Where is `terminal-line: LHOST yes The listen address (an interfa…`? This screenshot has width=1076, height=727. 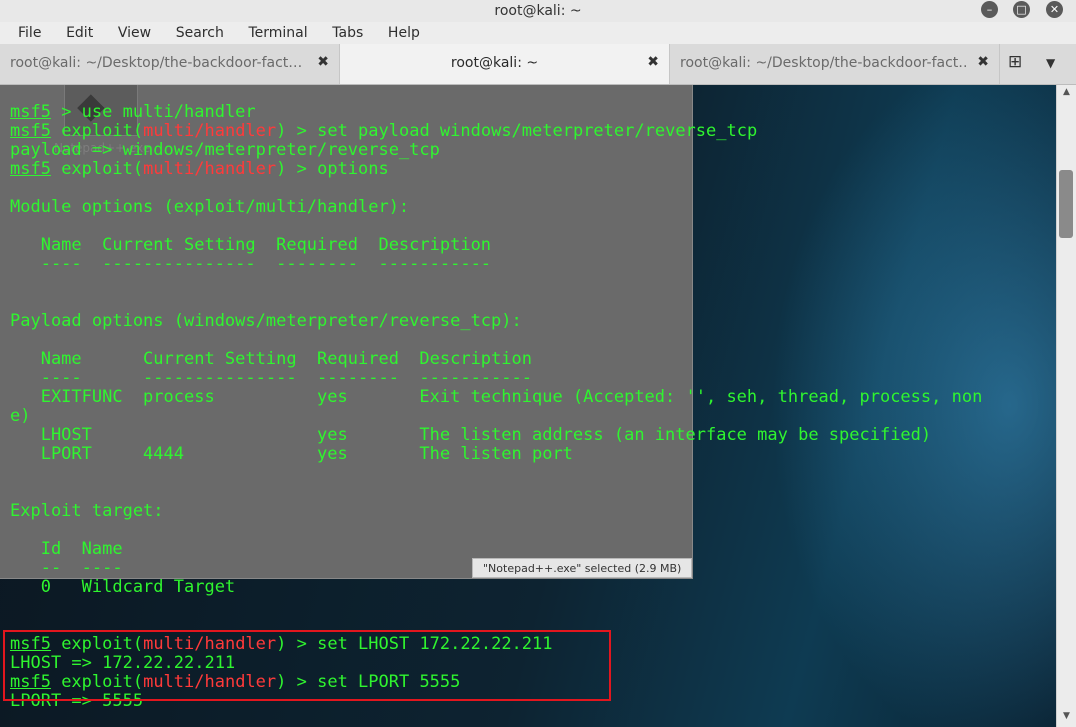
terminal-line: LHOST yes The listen address (an interfa… is located at coordinates (496, 435).